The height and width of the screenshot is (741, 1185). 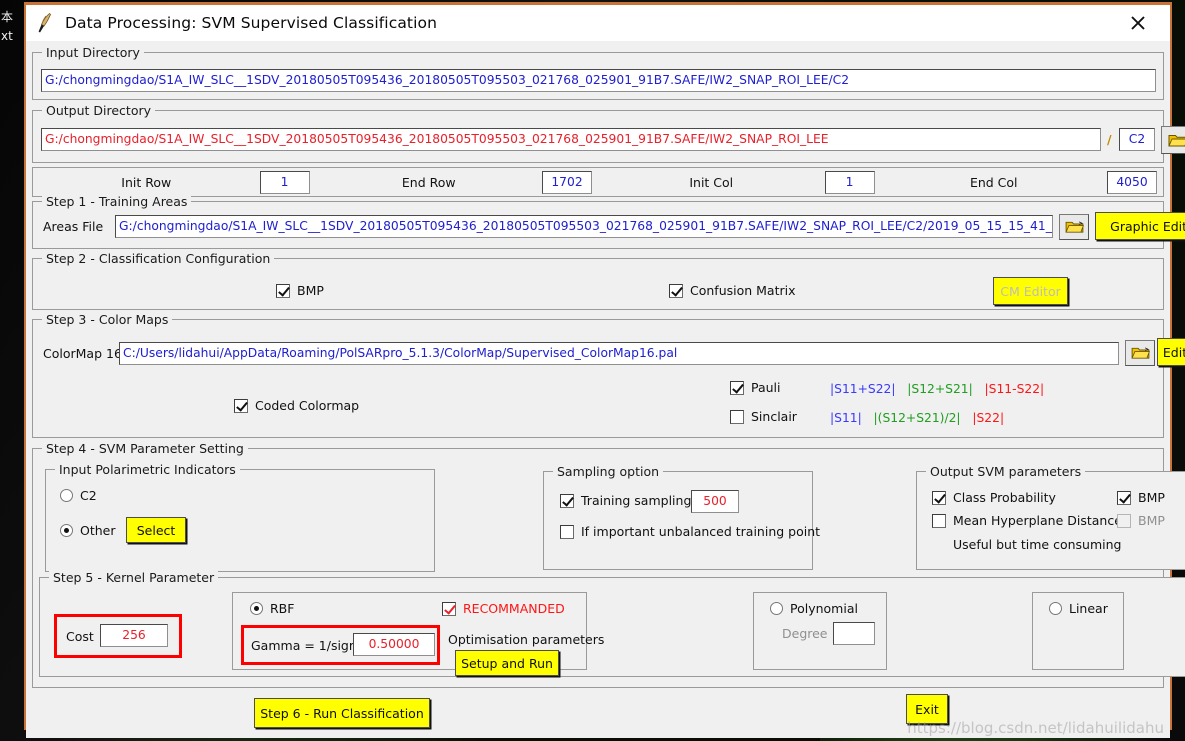 I want to click on areas-file-browse-folder-open-icon, so click(x=1074, y=227).